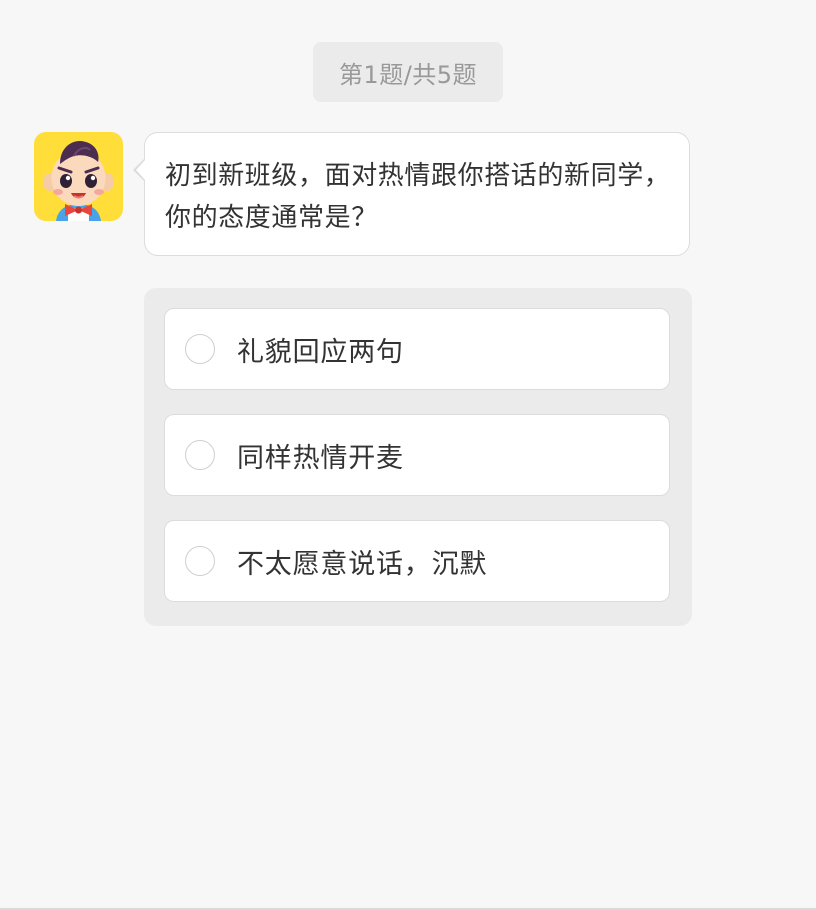 Image resolution: width=816 pixels, height=910 pixels. I want to click on question-progress-badge: 第1题/共5题, so click(408, 72).